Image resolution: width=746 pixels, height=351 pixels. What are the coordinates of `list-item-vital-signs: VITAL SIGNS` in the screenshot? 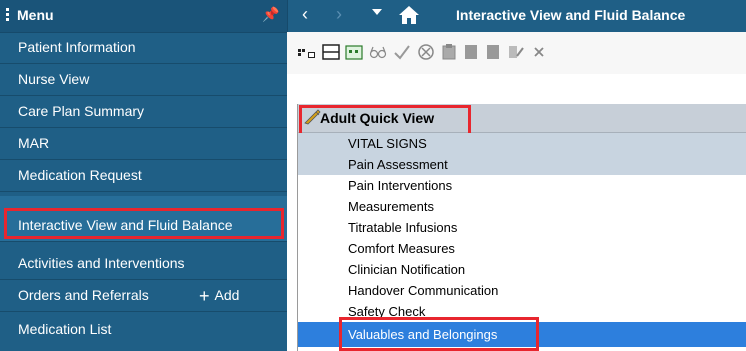 It's located at (522, 143).